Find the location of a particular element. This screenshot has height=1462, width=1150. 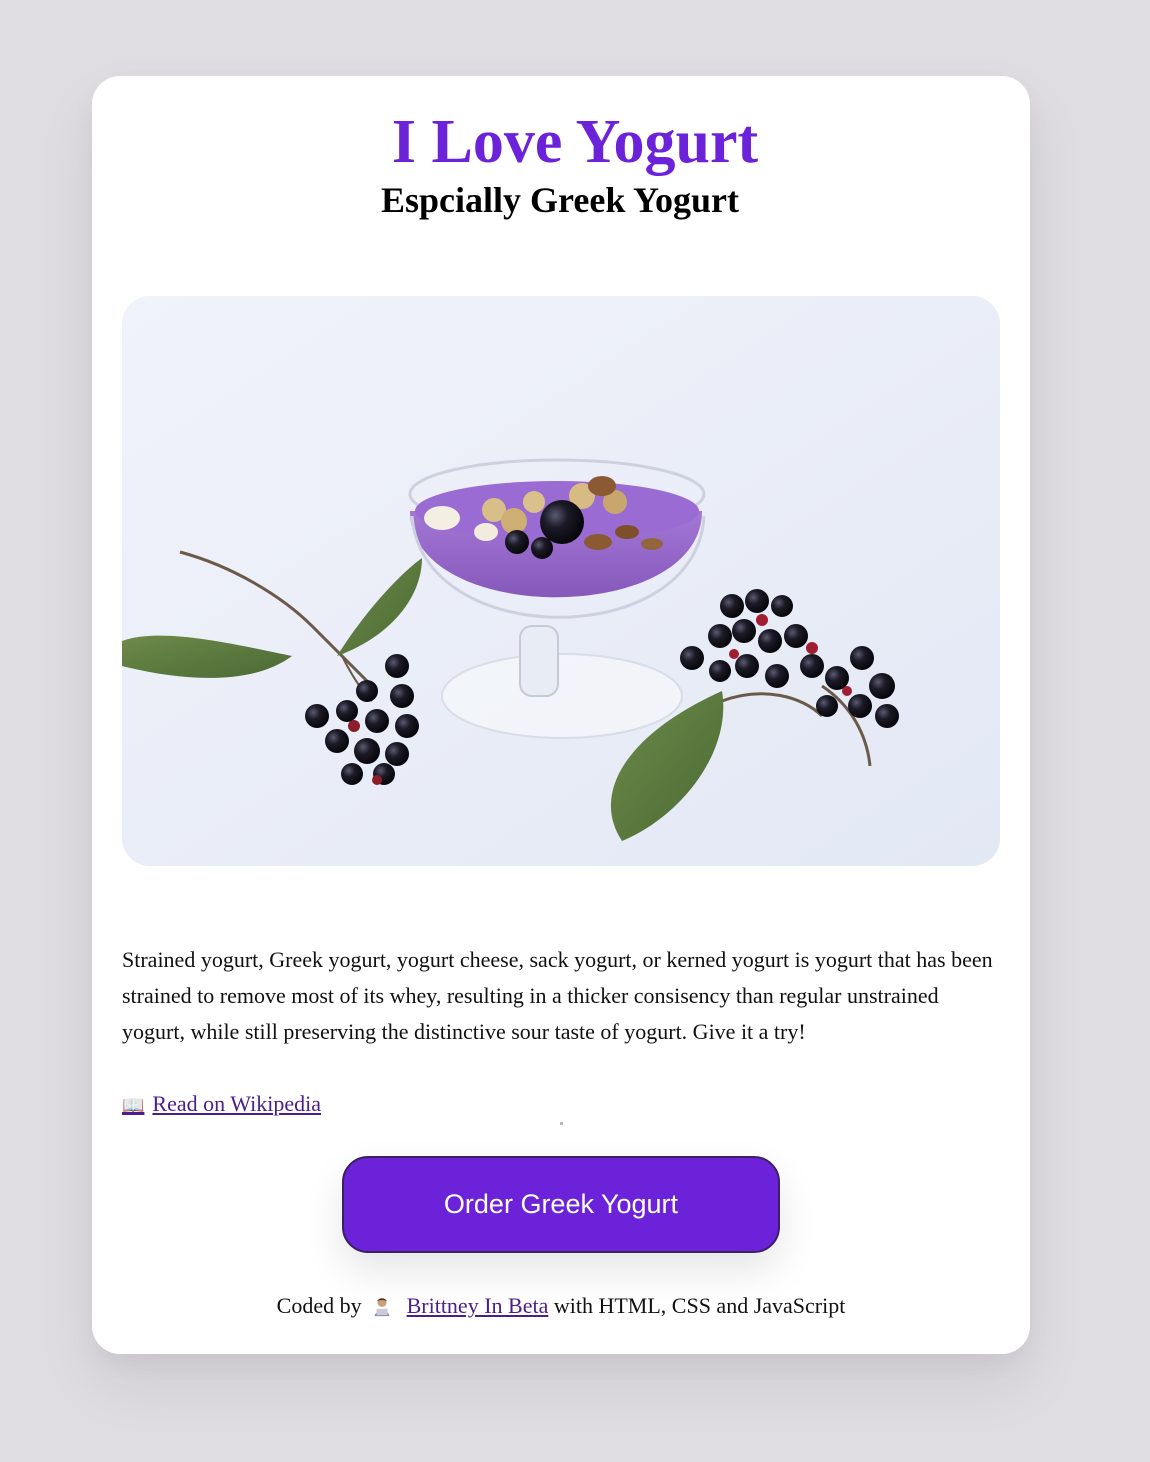

technologist-icon is located at coordinates (382, 1307).